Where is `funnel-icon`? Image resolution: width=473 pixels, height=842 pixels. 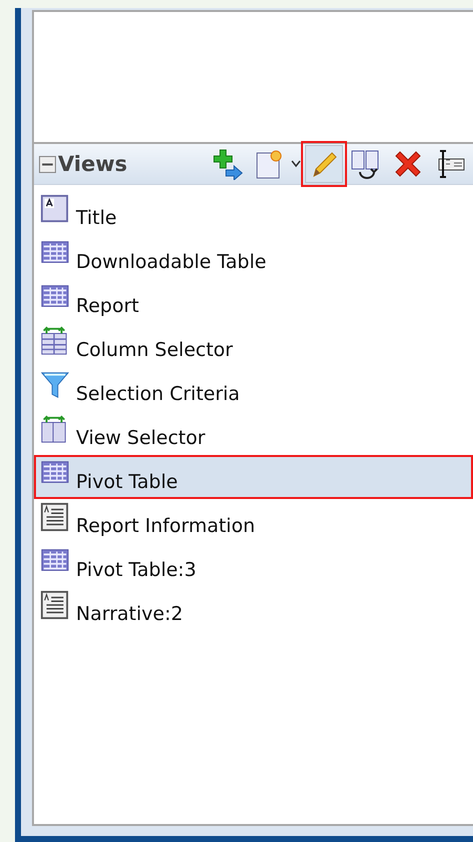 funnel-icon is located at coordinates (55, 385).